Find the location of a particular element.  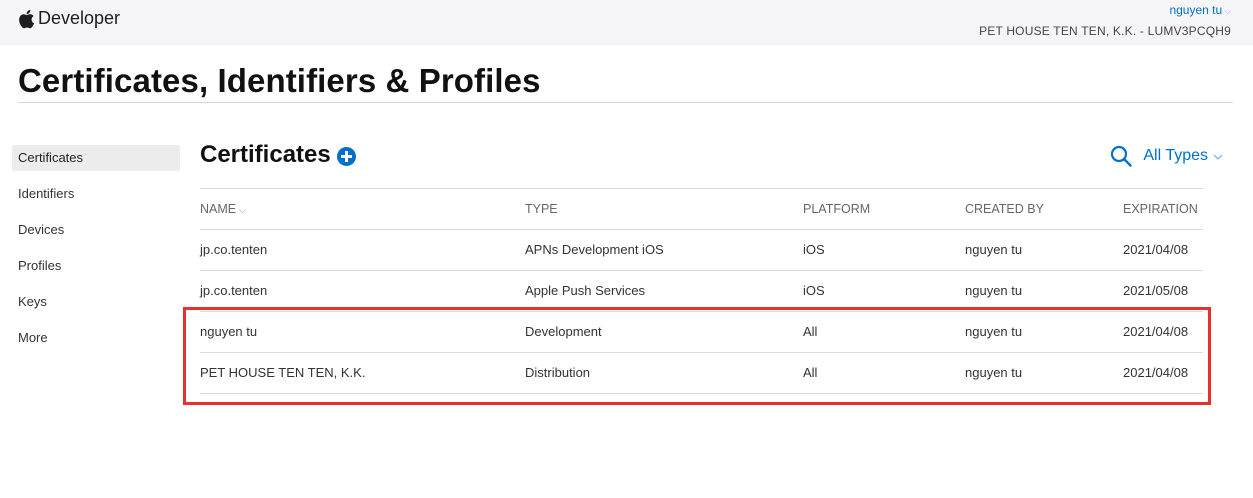

cell-type: Apple Push Services is located at coordinates (585, 290).